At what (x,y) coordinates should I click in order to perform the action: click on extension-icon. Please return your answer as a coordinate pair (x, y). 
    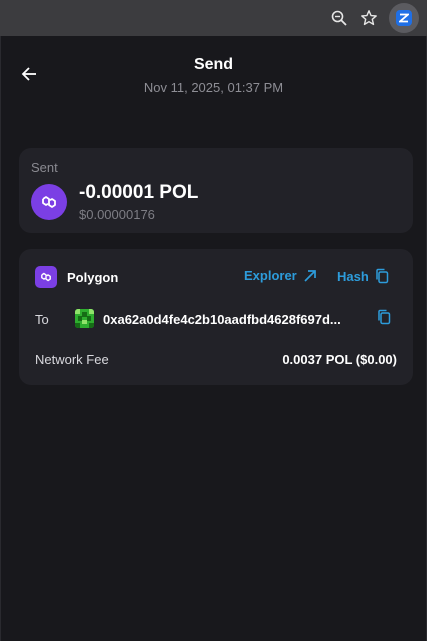
    Looking at the image, I should click on (404, 18).